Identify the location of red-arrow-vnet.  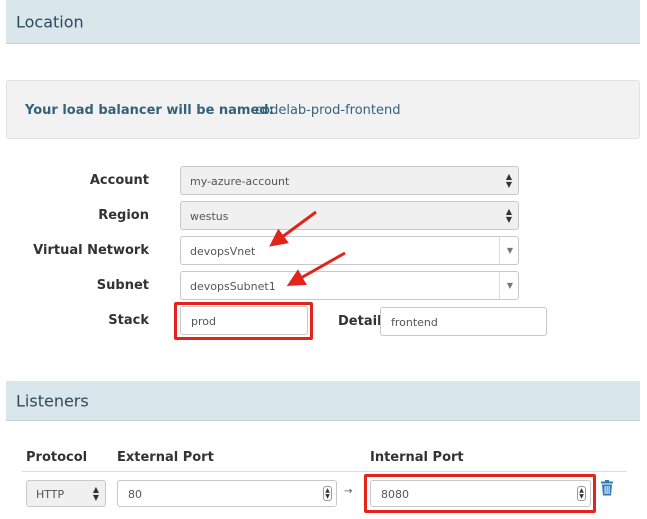
(293, 228).